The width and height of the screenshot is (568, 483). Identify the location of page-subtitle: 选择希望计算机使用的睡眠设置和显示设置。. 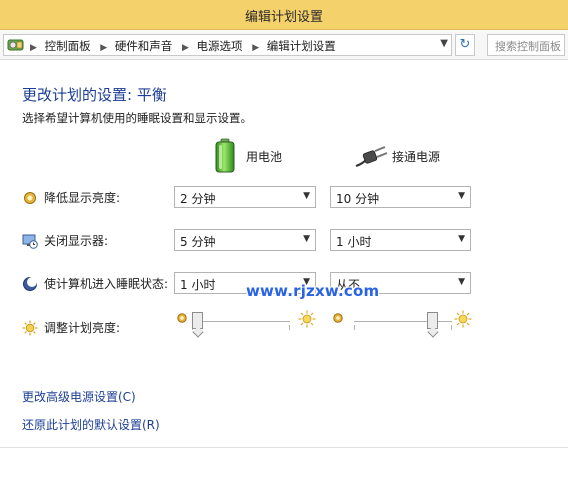
(137, 118).